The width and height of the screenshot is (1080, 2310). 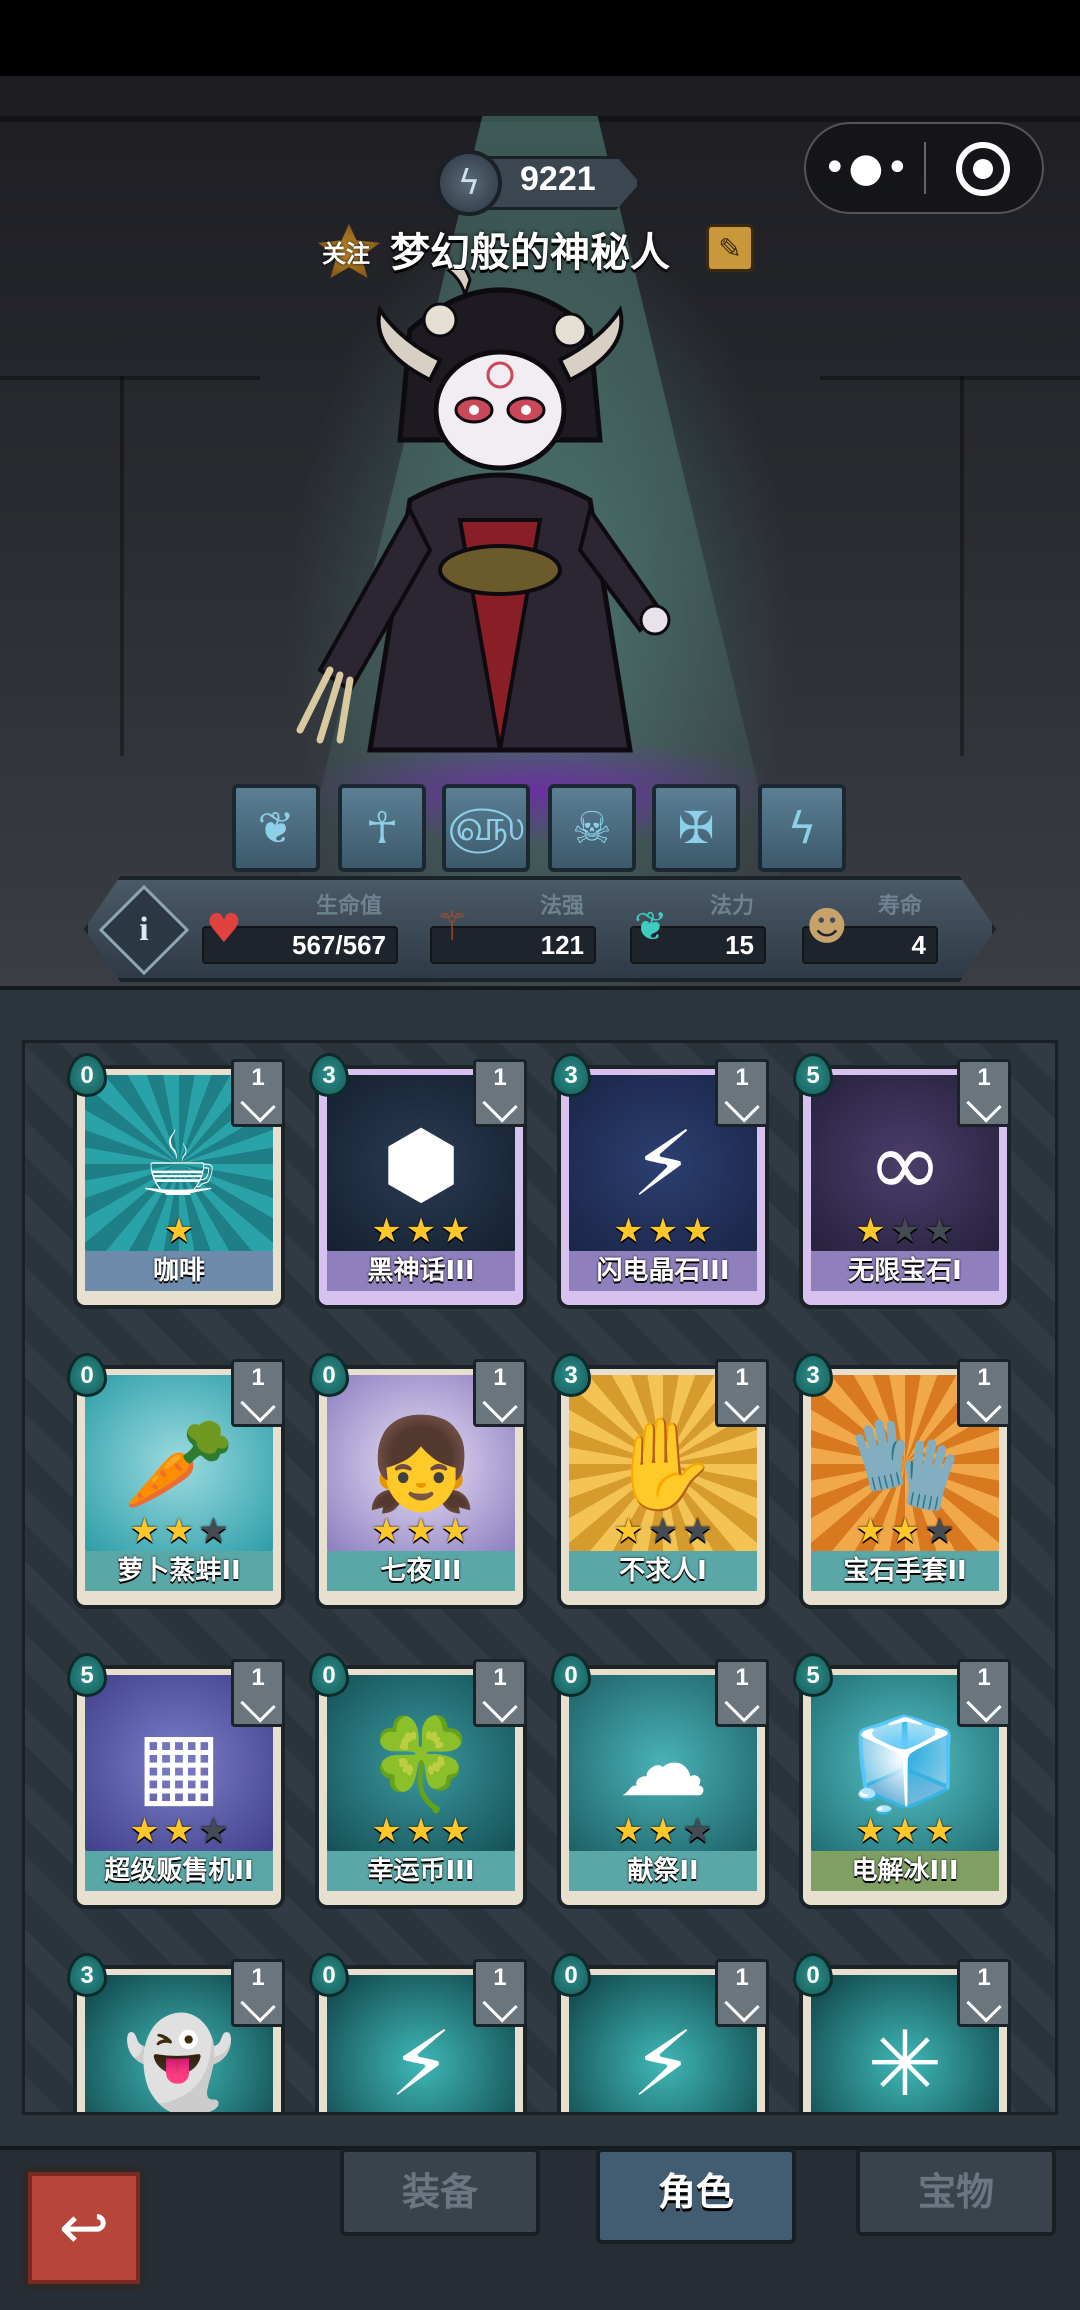 What do you see at coordinates (440, 2192) in the screenshot?
I see `tab-equipment: 装备` at bounding box center [440, 2192].